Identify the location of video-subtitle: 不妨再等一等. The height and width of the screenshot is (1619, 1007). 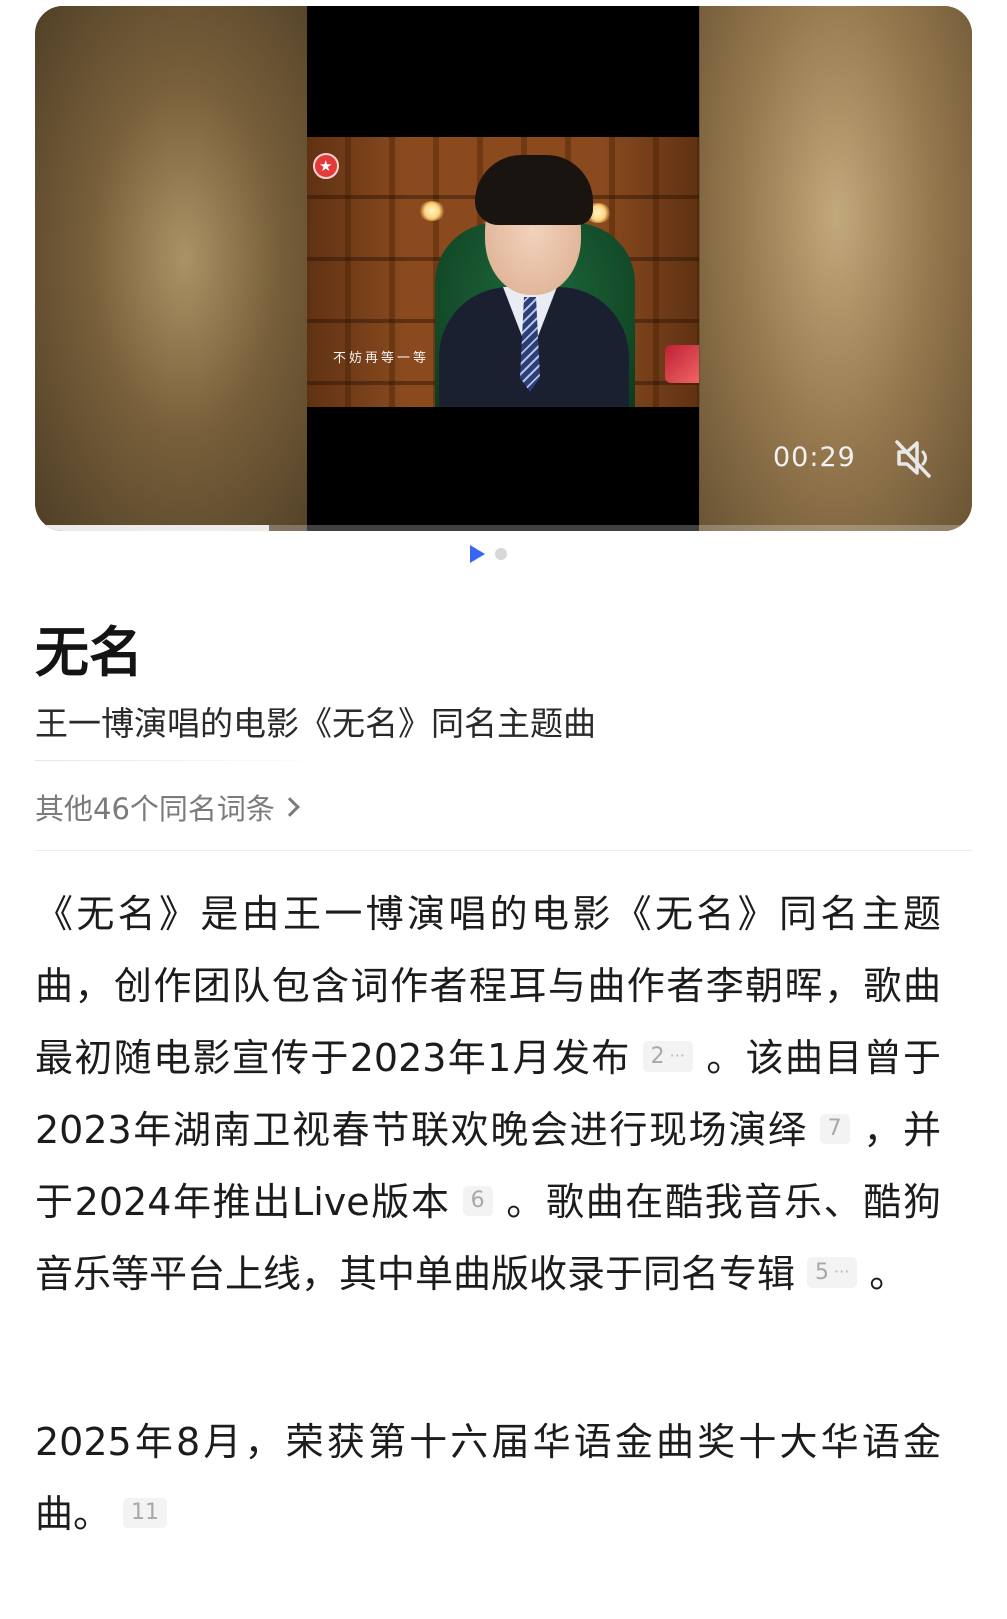
(381, 358).